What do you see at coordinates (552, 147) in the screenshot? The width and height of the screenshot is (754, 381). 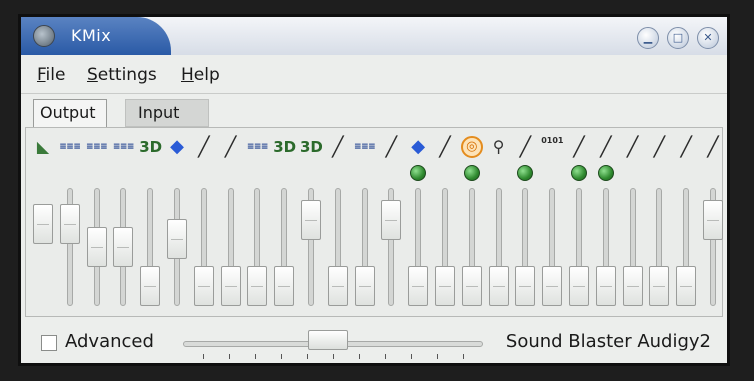 I see `digits-channel-icon: 0101` at bounding box center [552, 147].